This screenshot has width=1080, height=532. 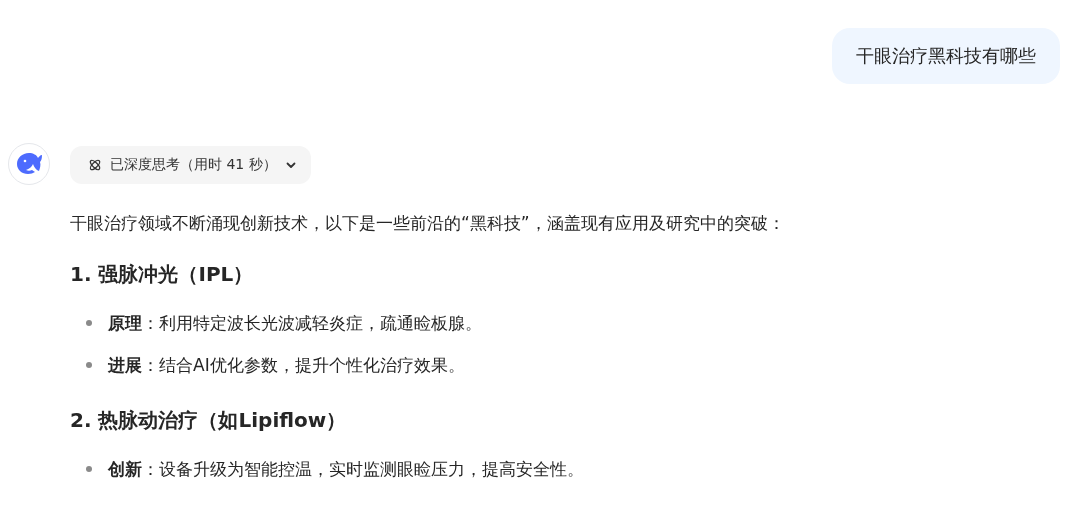 I want to click on answer-paragraph: 干眼治疗领域不断涌现创新技术，以下是一些前沿的“黑科技”，涵盖现有应用及研究中的突破：, so click(x=427, y=223).